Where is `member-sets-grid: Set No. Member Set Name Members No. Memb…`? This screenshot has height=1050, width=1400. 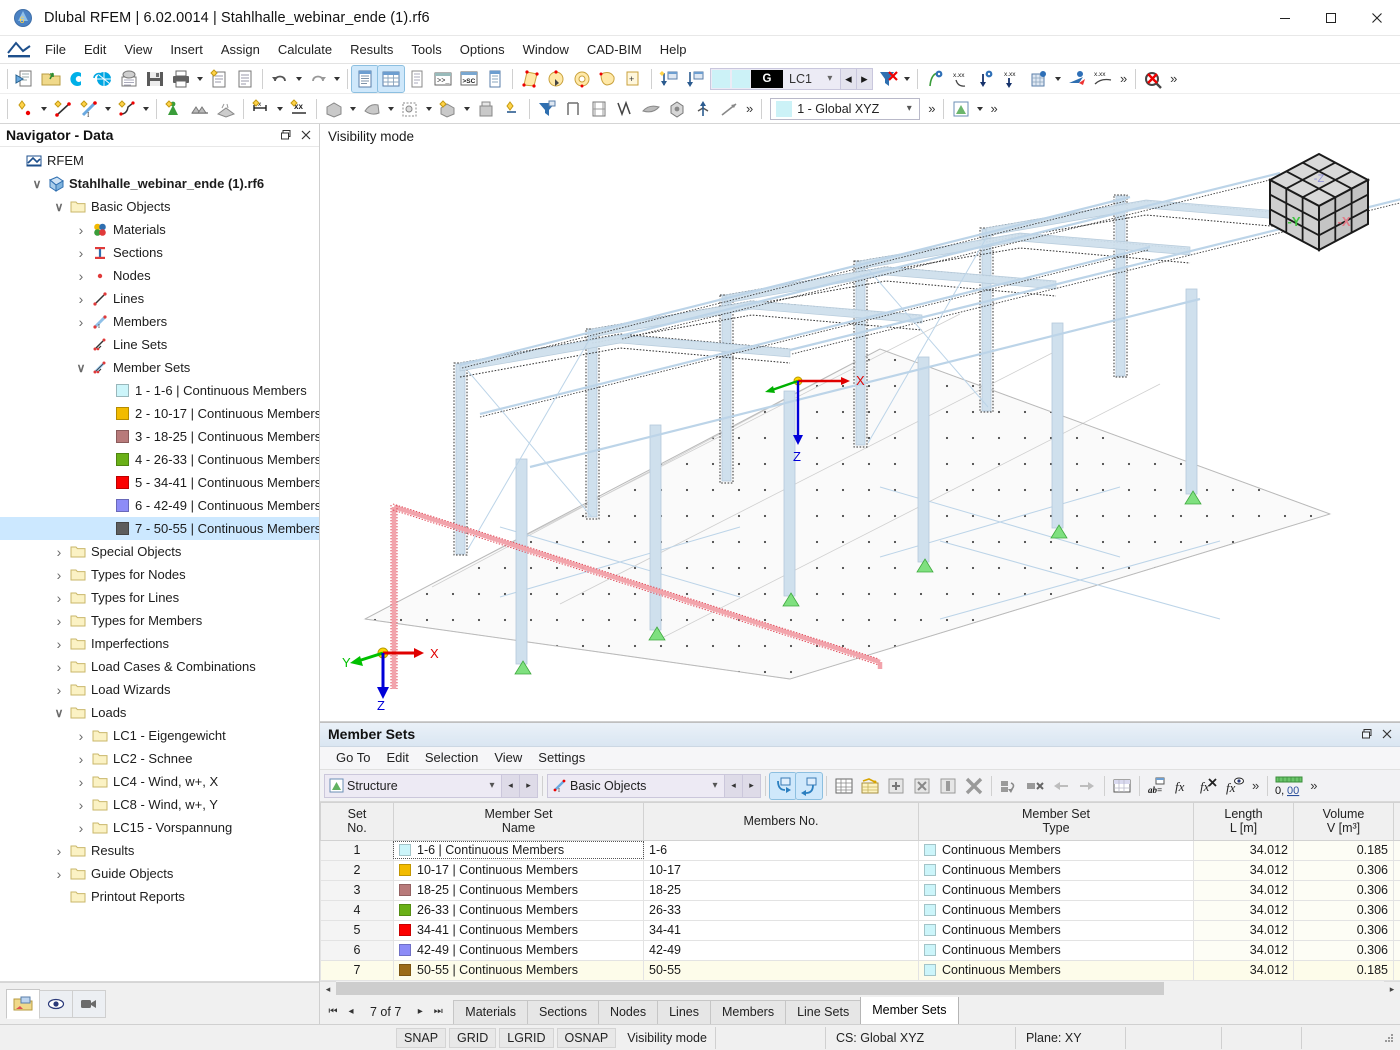 member-sets-grid: Set No. Member Set Name Members No. Memb… is located at coordinates (860, 899).